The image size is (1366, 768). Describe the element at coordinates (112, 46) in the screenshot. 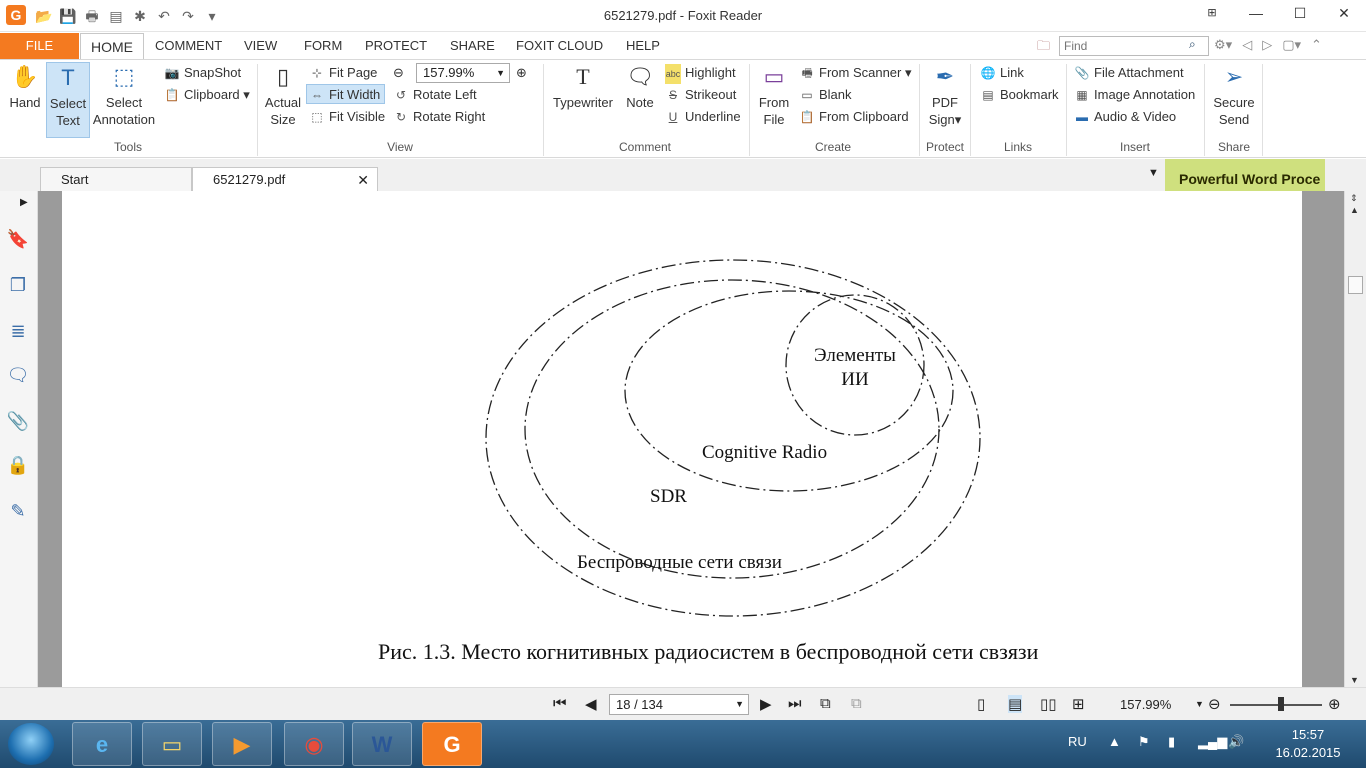

I see `tab-home: HOME` at that location.